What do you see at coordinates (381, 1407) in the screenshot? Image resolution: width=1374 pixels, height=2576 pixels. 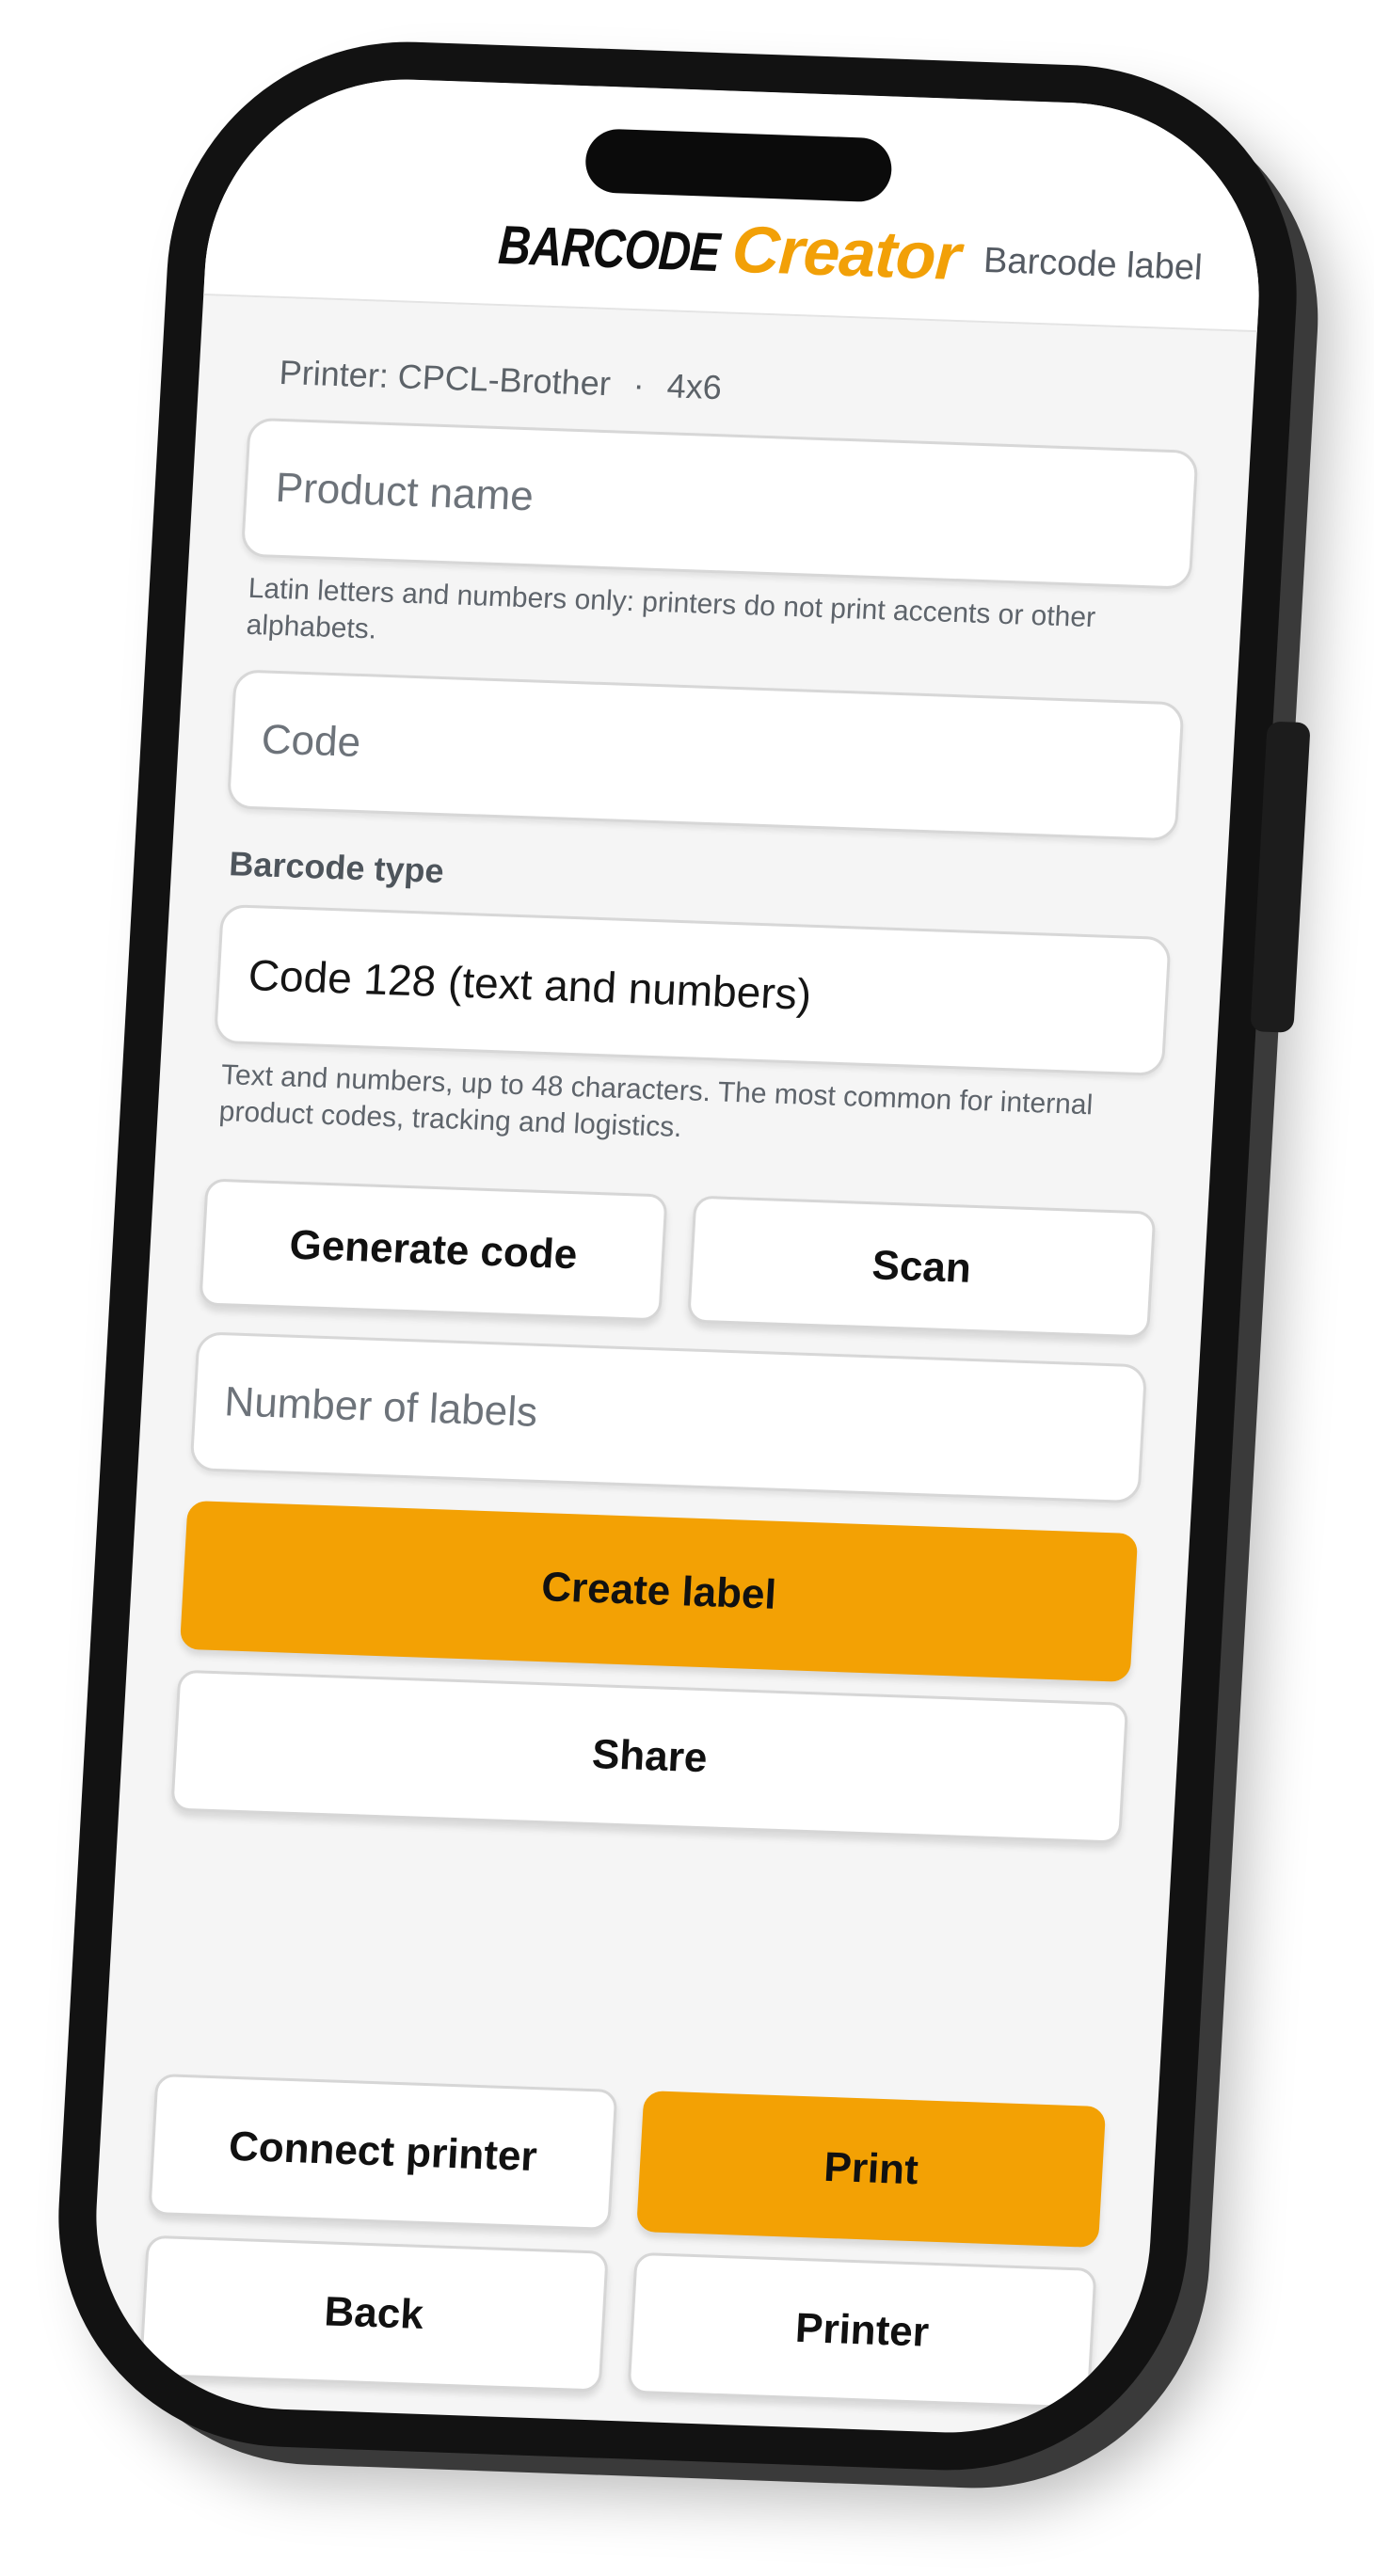 I see `number-of-labels-placeholder: Number of labels` at bounding box center [381, 1407].